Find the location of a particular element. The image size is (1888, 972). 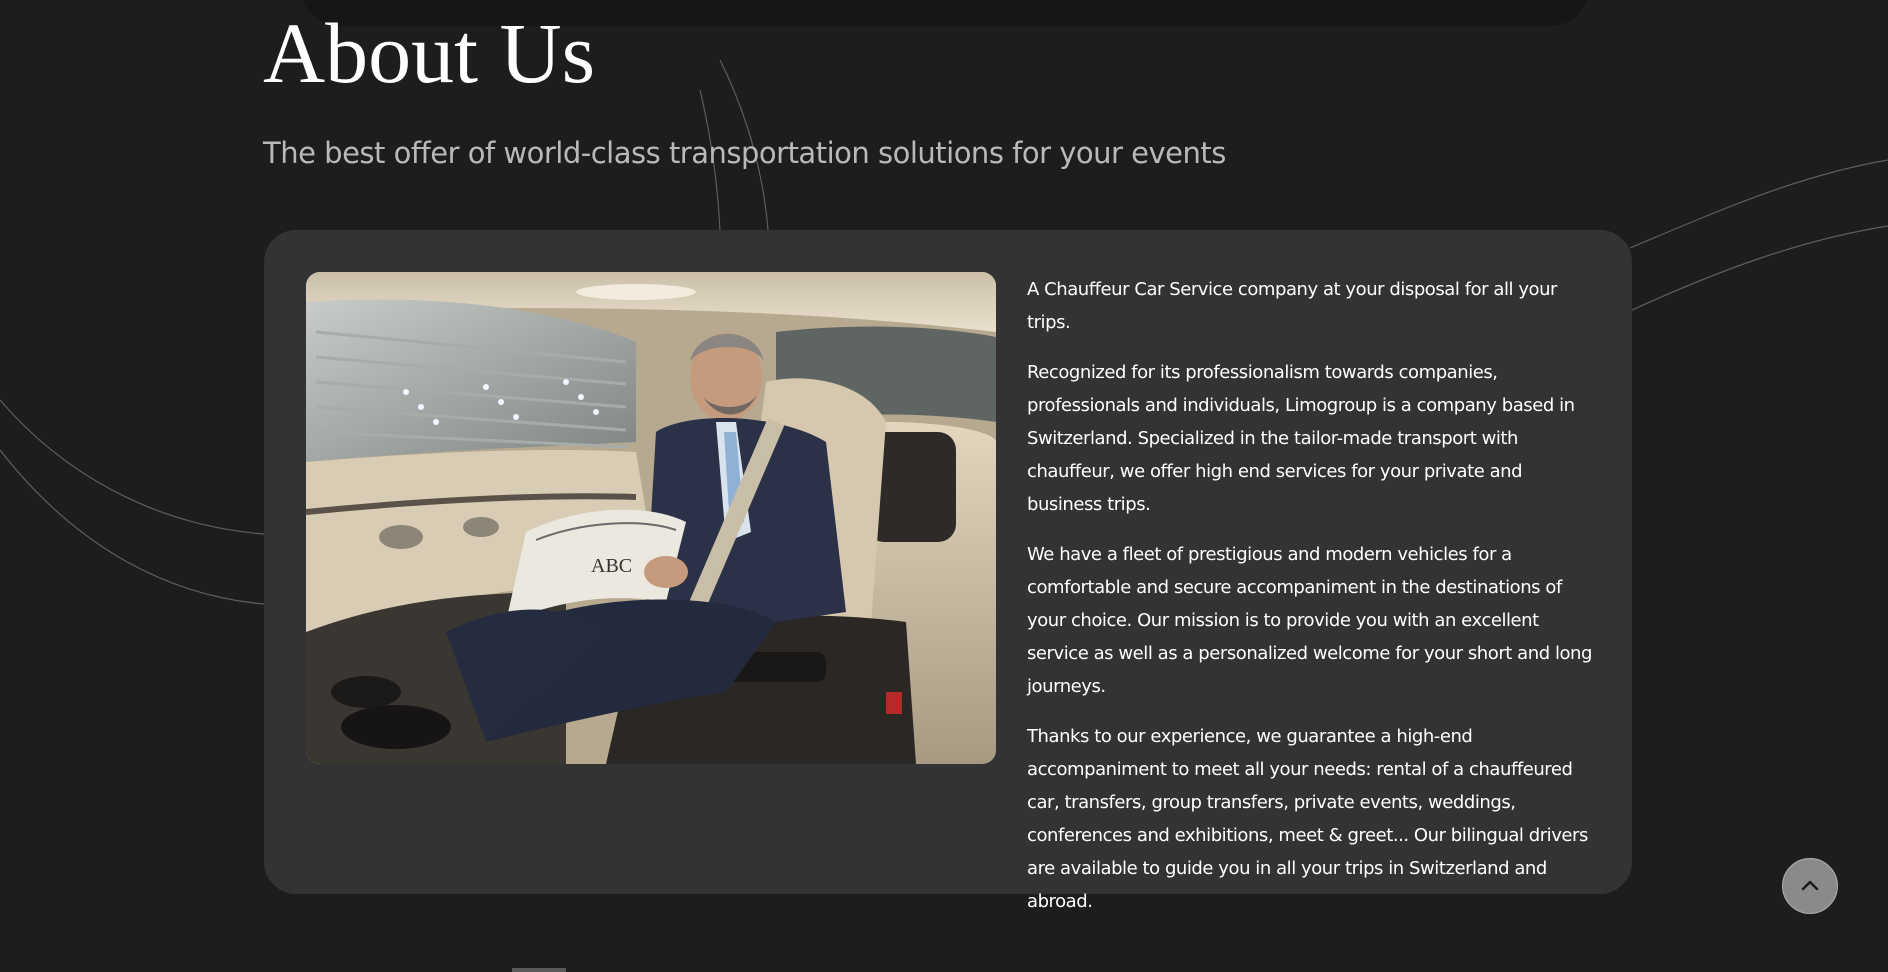

page-title: About Us is located at coordinates (429, 53).